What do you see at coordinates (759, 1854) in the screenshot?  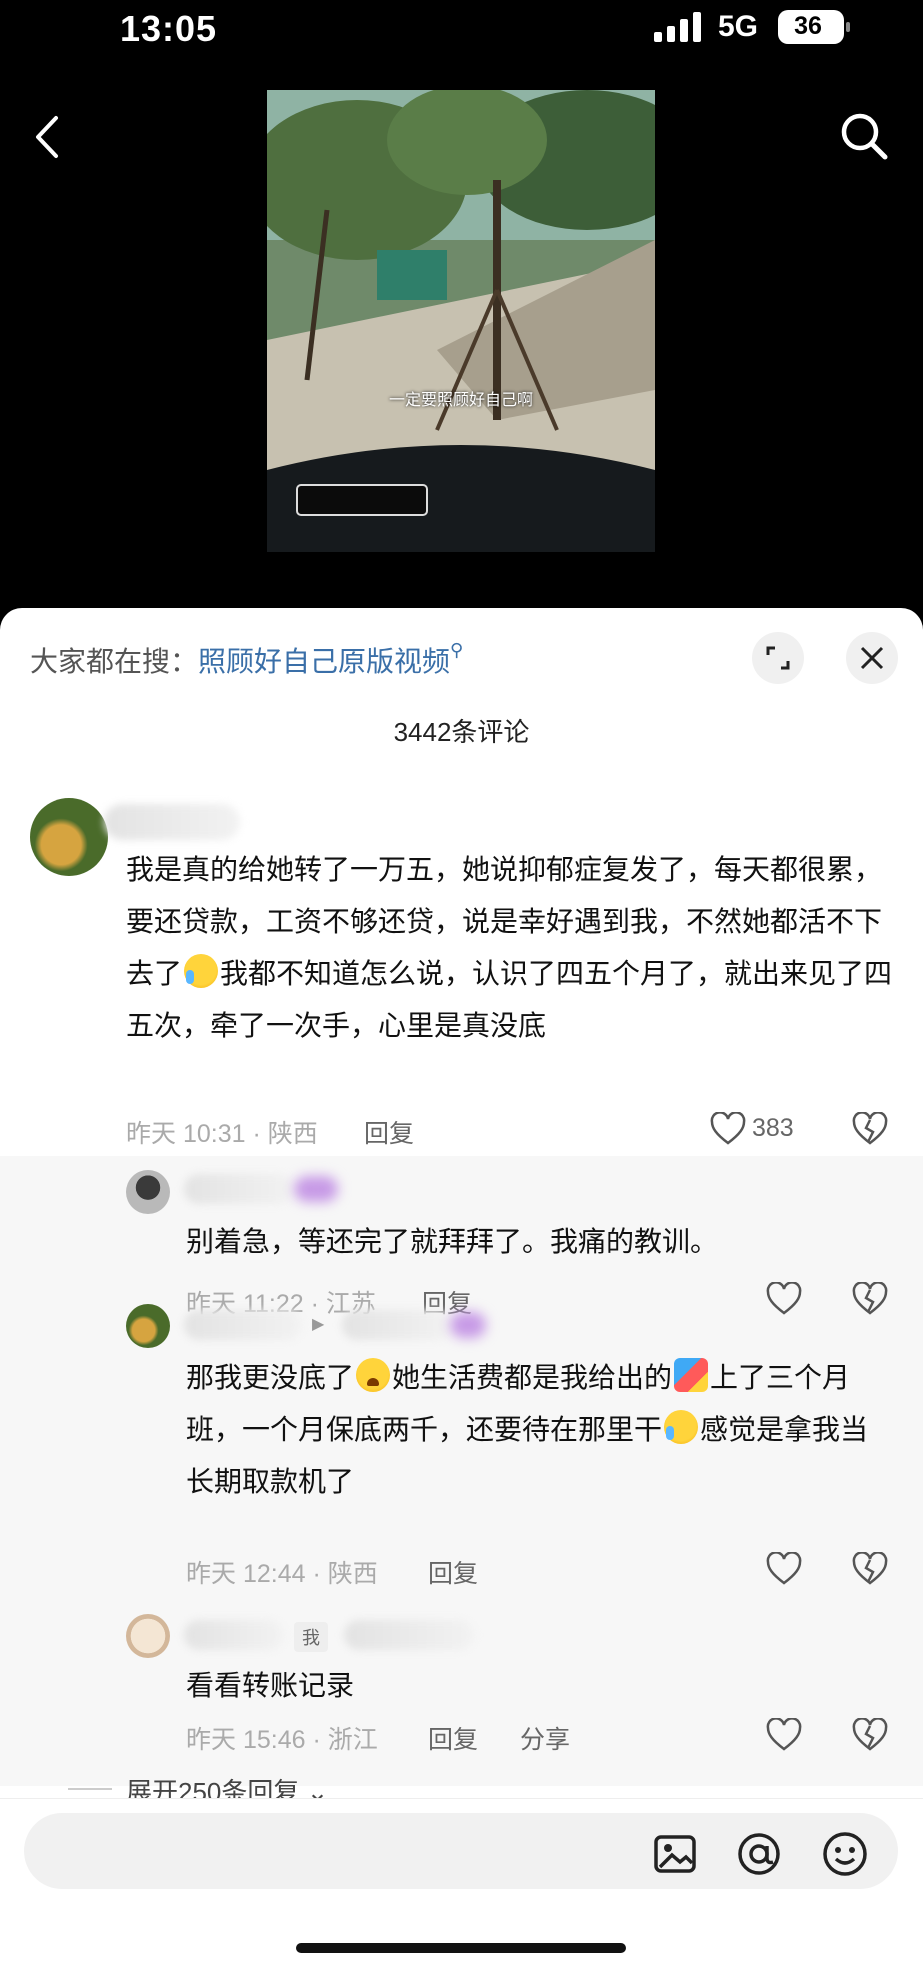 I see `at-icon` at bounding box center [759, 1854].